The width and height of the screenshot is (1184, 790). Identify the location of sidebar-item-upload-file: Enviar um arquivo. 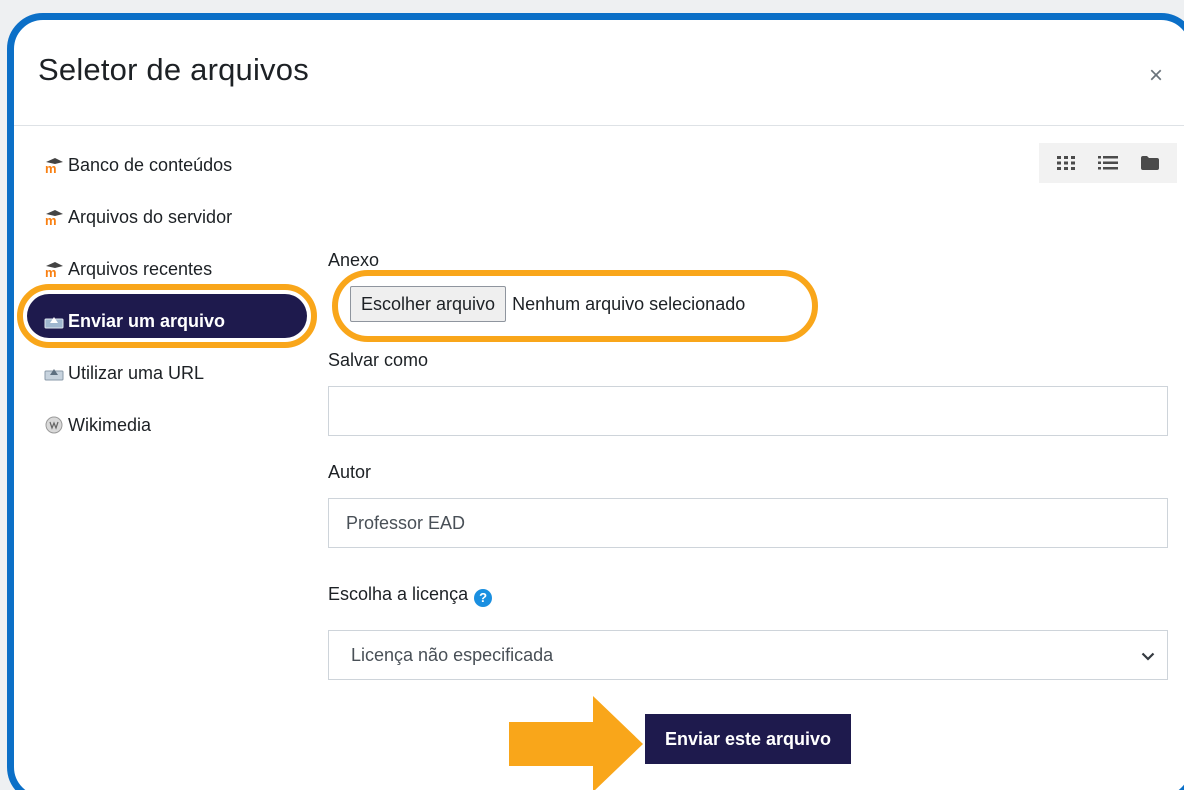
(134, 321).